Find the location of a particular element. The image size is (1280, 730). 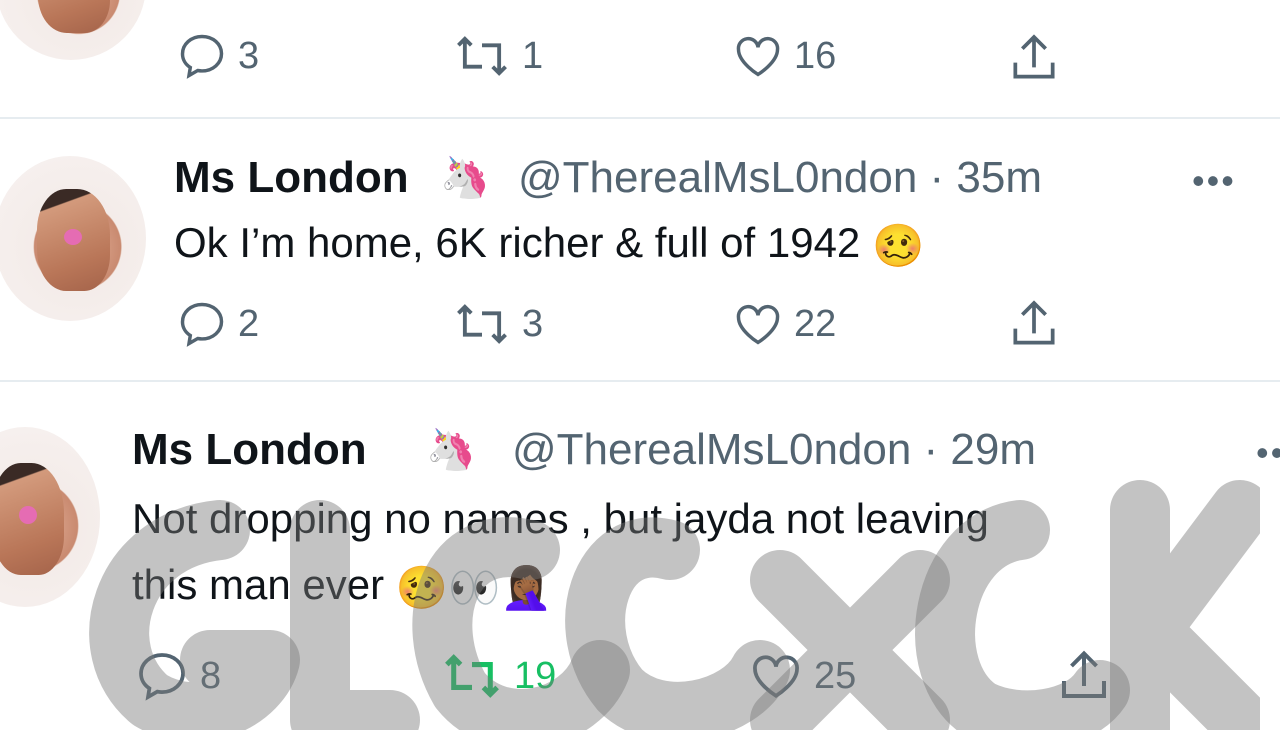

retweet-button-active: 19 is located at coordinates (498, 676).